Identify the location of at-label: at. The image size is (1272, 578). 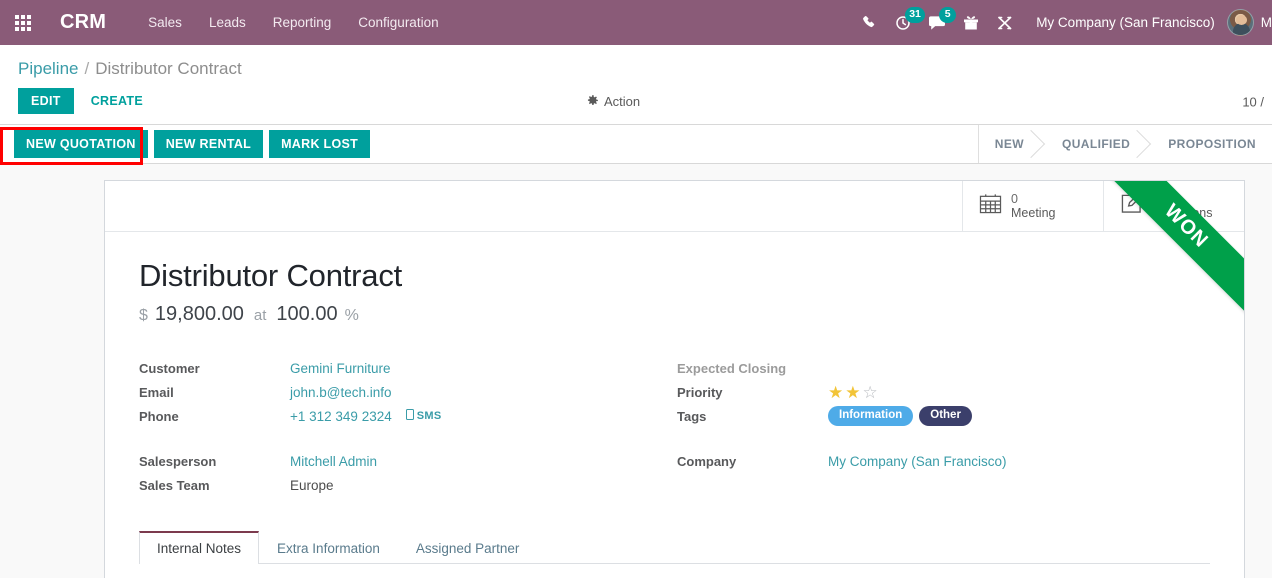
(260, 315).